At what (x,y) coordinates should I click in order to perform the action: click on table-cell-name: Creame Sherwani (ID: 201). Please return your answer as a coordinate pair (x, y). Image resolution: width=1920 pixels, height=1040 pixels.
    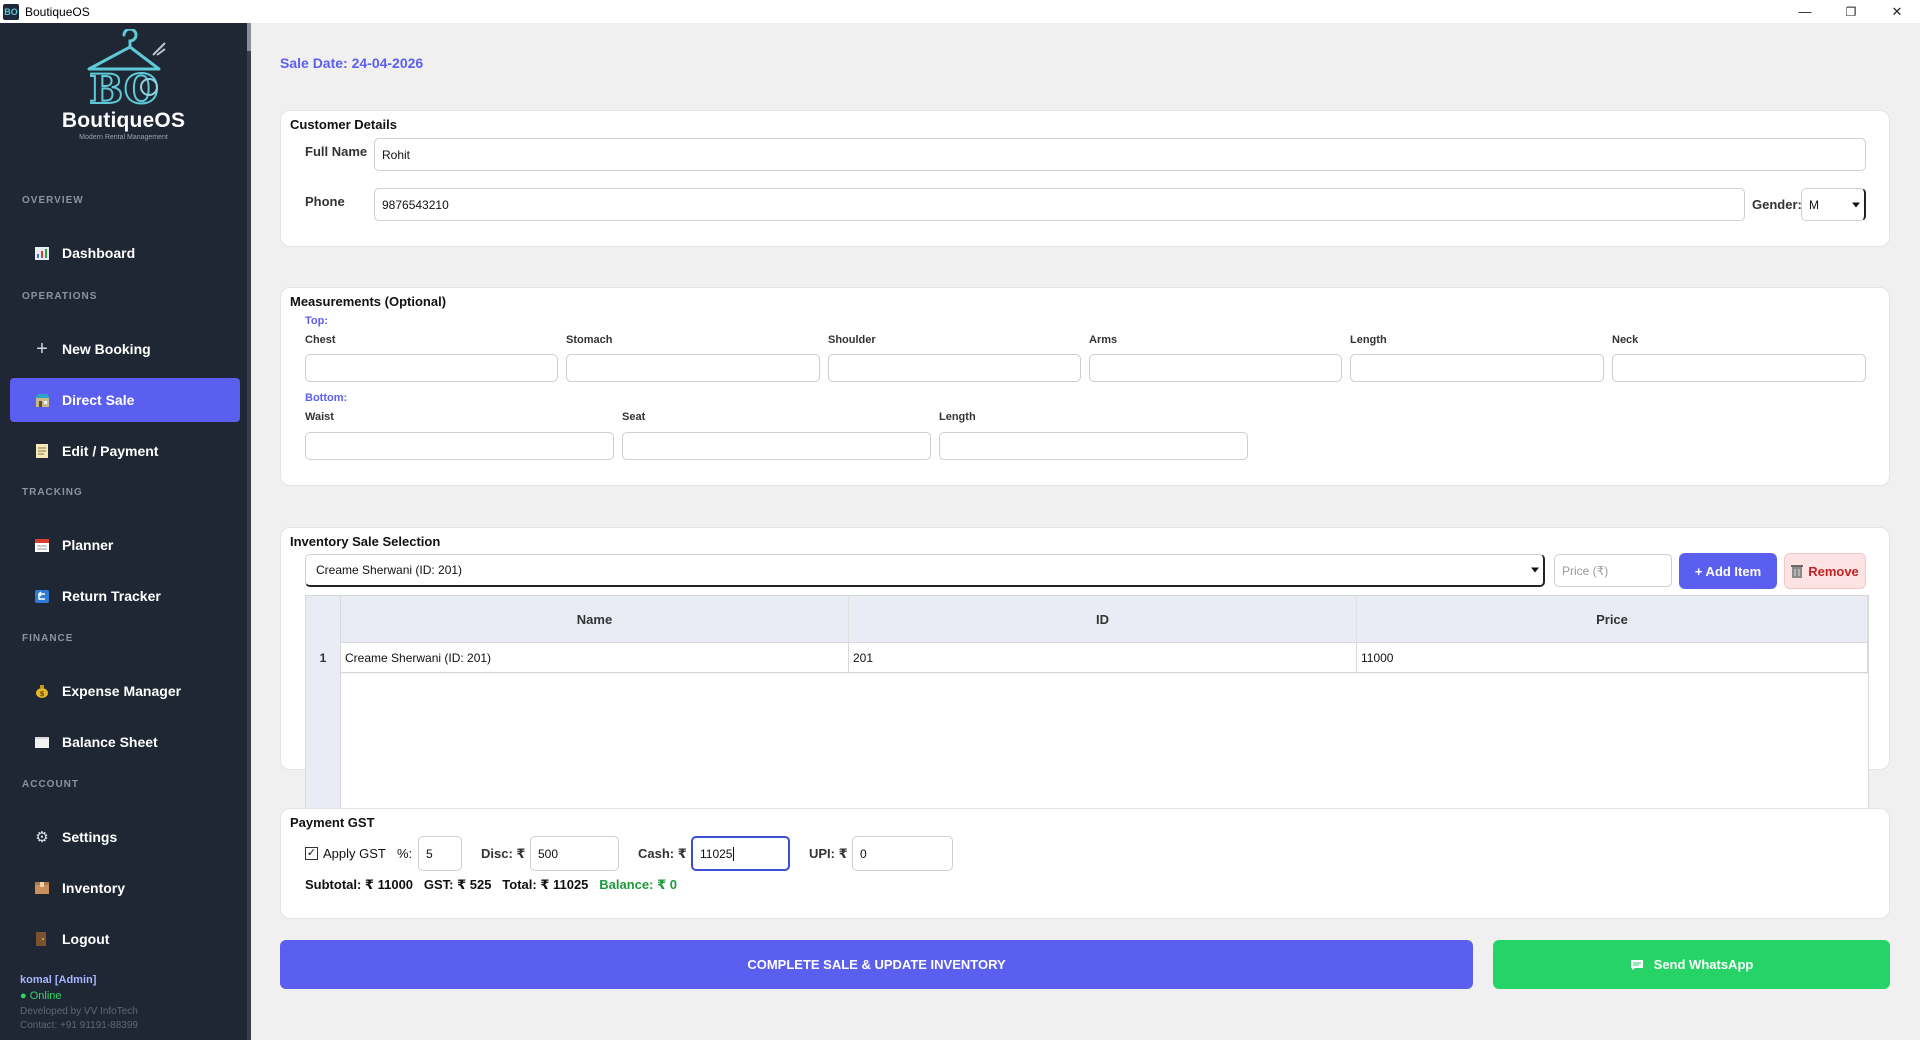
    Looking at the image, I should click on (595, 657).